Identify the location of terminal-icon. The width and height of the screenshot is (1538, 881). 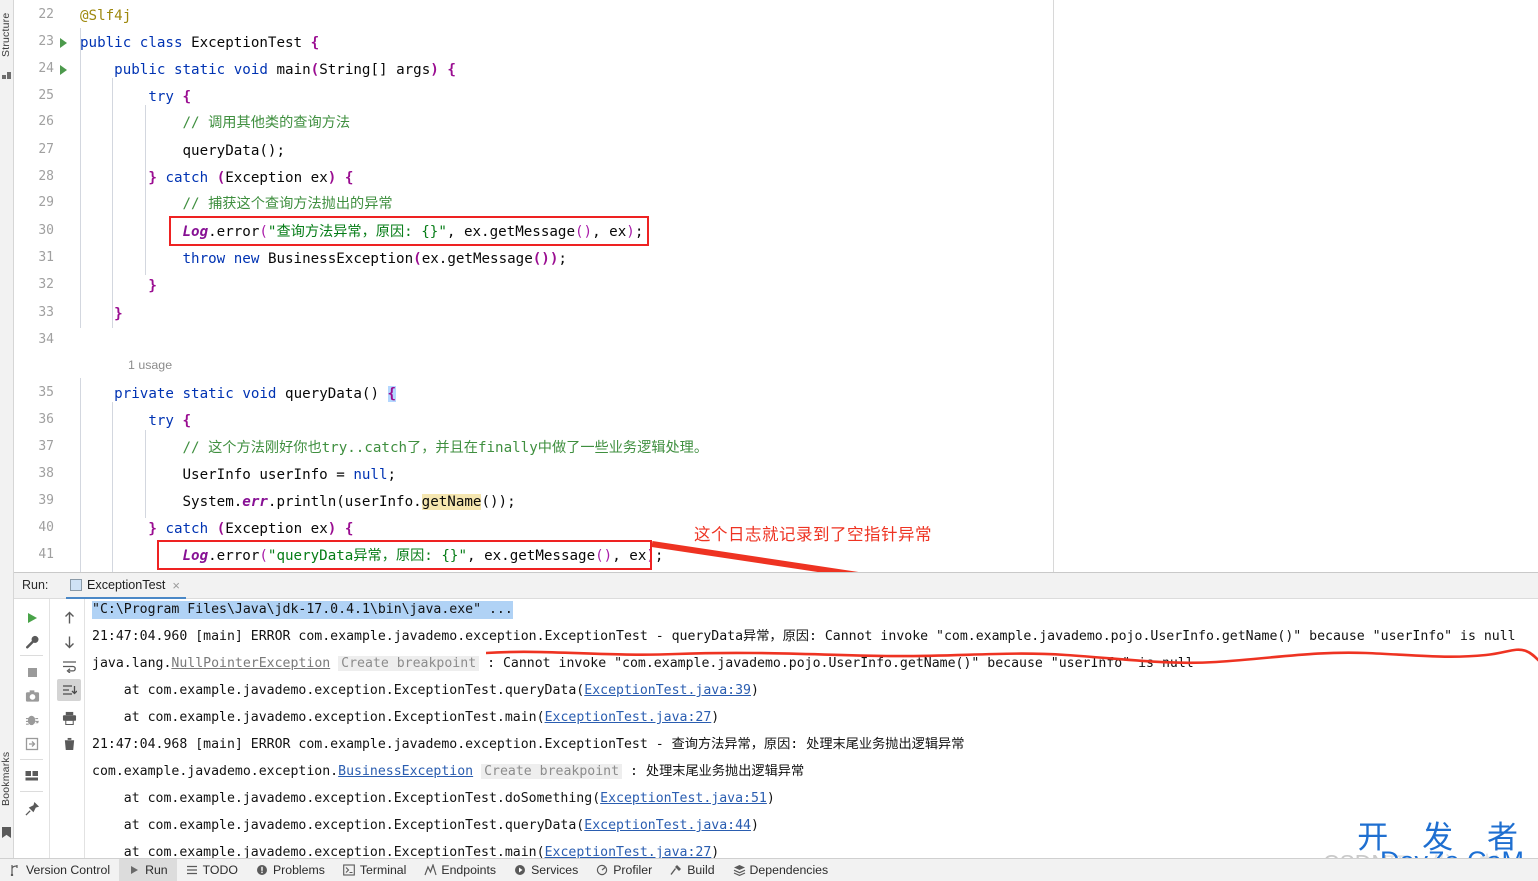
(349, 870).